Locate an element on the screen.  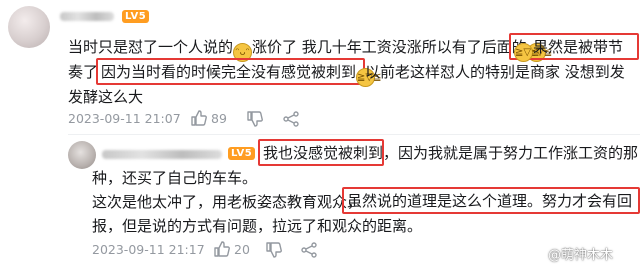
reply-line-1-end: ，因为我就是属于努力工作涨工资的那 is located at coordinates (510, 153).